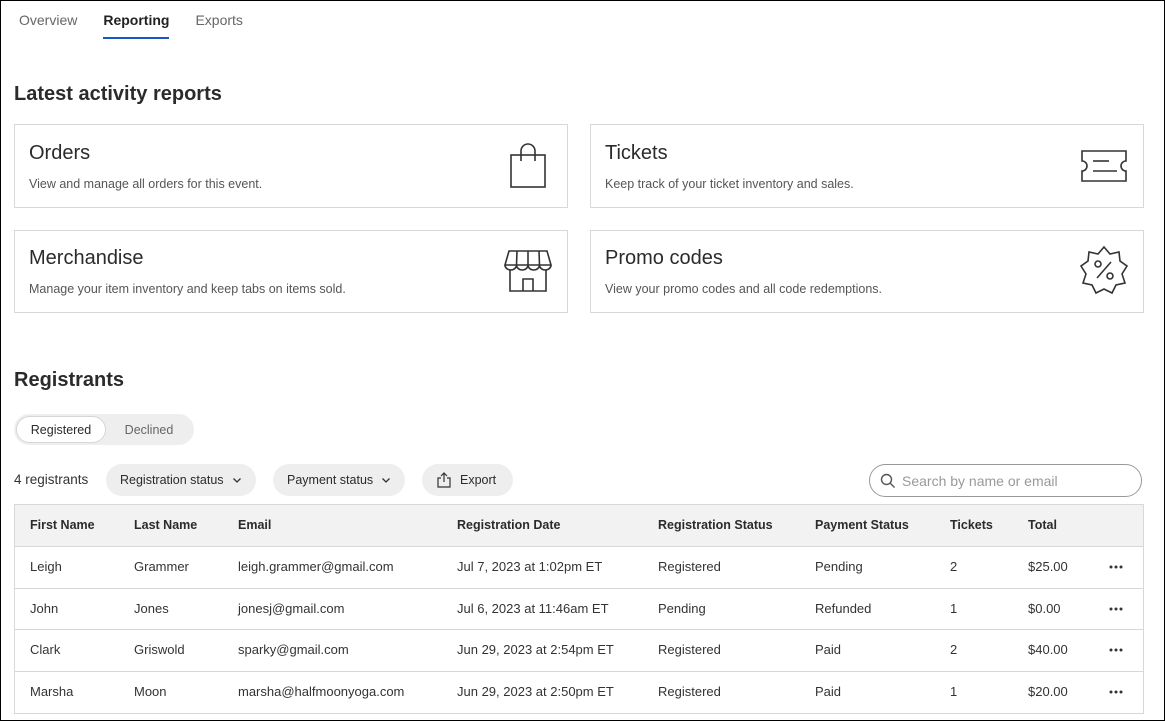 The height and width of the screenshot is (721, 1165). Describe the element at coordinates (45, 649) in the screenshot. I see `cell-first-name: Clark` at that location.